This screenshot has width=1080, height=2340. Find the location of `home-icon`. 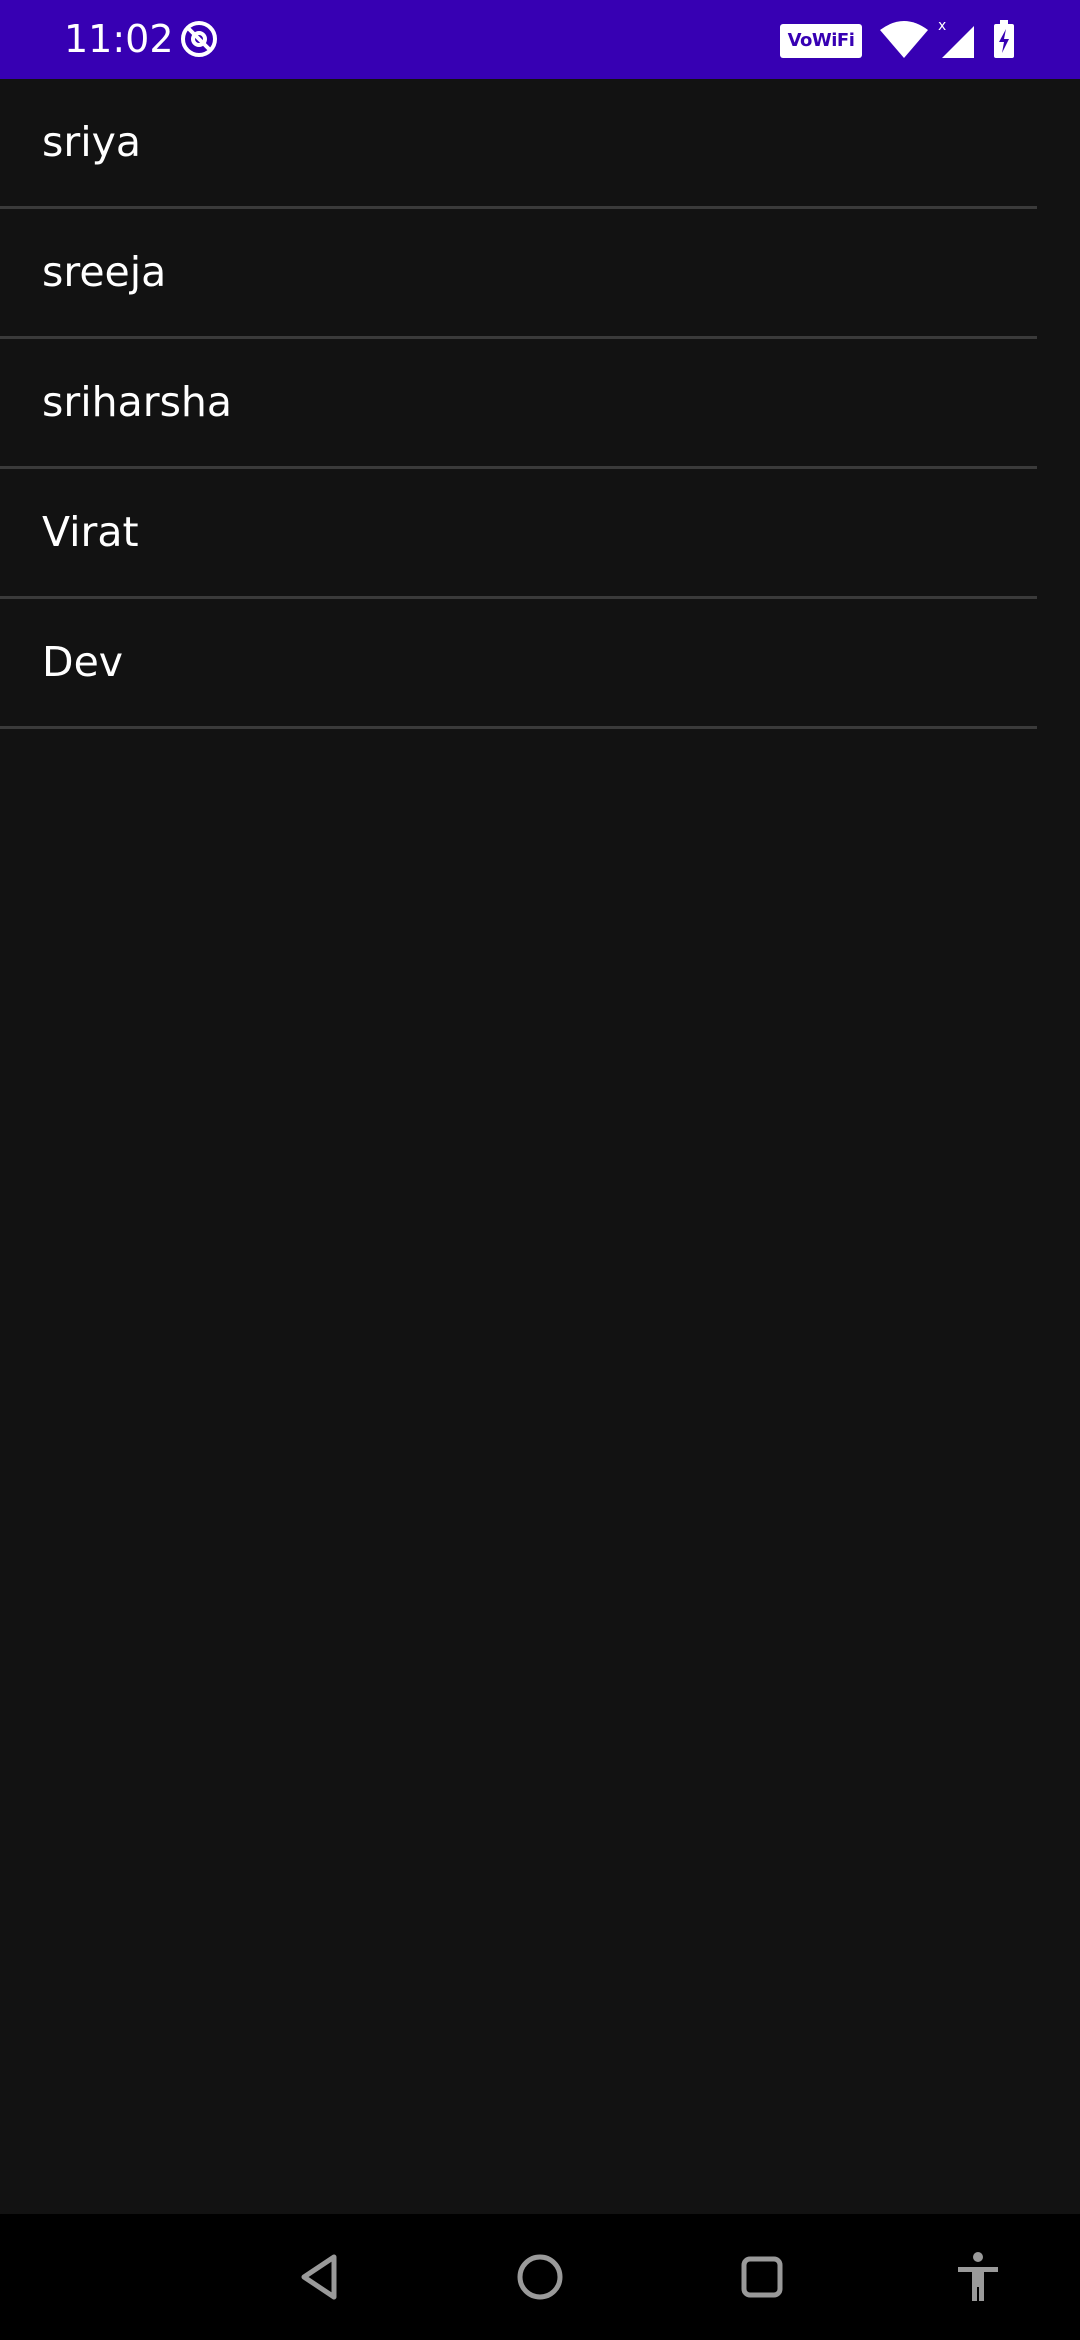

home-icon is located at coordinates (540, 2277).